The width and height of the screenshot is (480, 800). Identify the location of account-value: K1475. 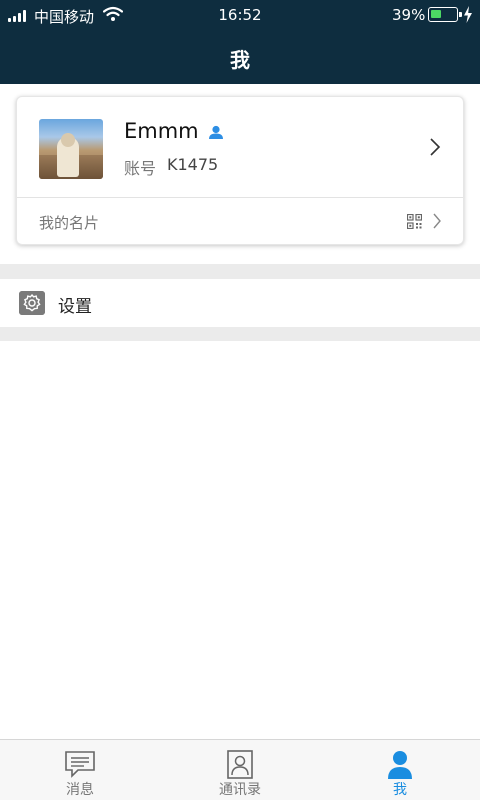
(193, 164).